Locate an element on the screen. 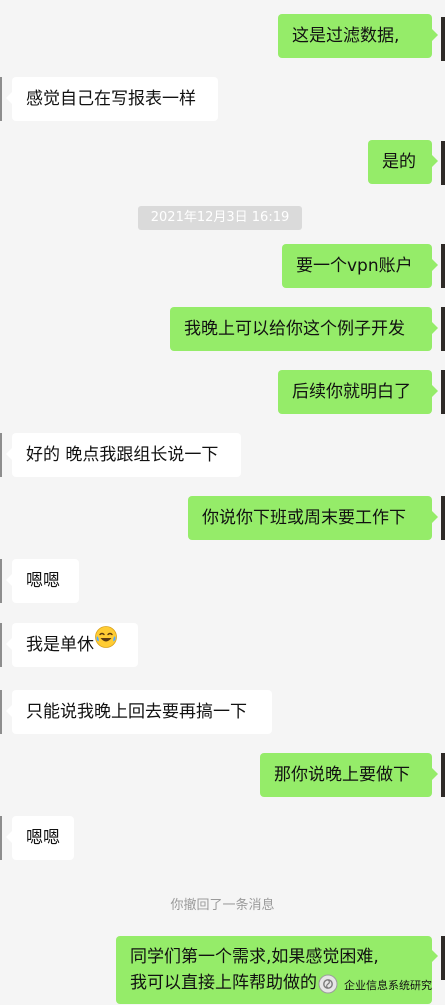 This screenshot has height=1005, width=445. message-bubble-outgoing: 那你说晚上要做下 is located at coordinates (349, 775).